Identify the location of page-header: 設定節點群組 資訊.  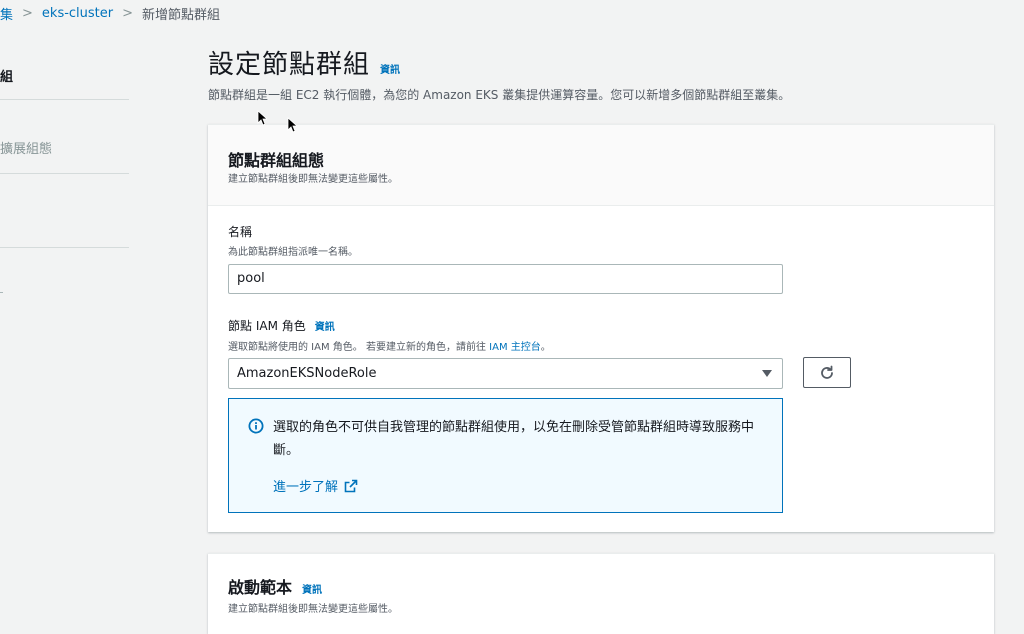
(304, 62).